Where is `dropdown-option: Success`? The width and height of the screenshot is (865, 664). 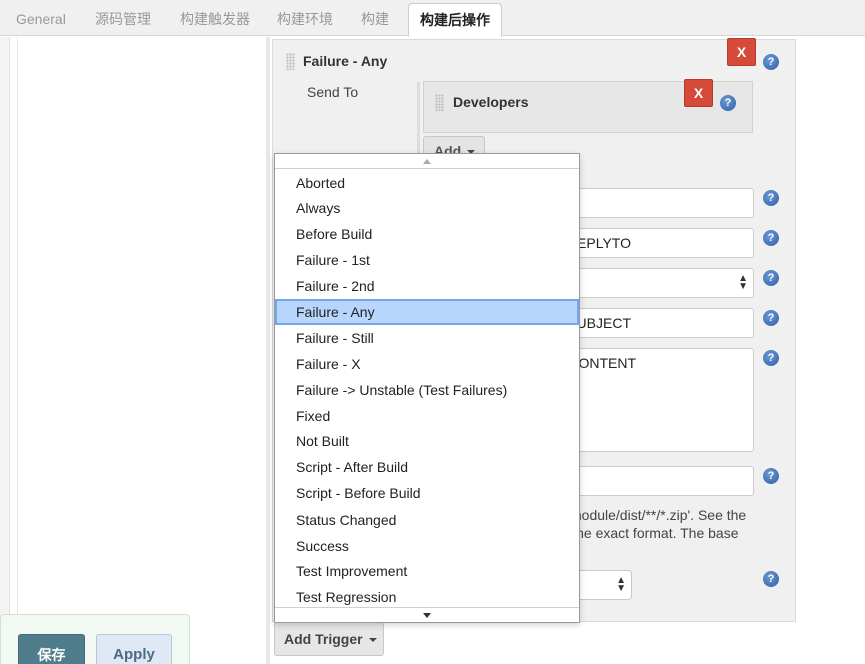 dropdown-option: Success is located at coordinates (427, 546).